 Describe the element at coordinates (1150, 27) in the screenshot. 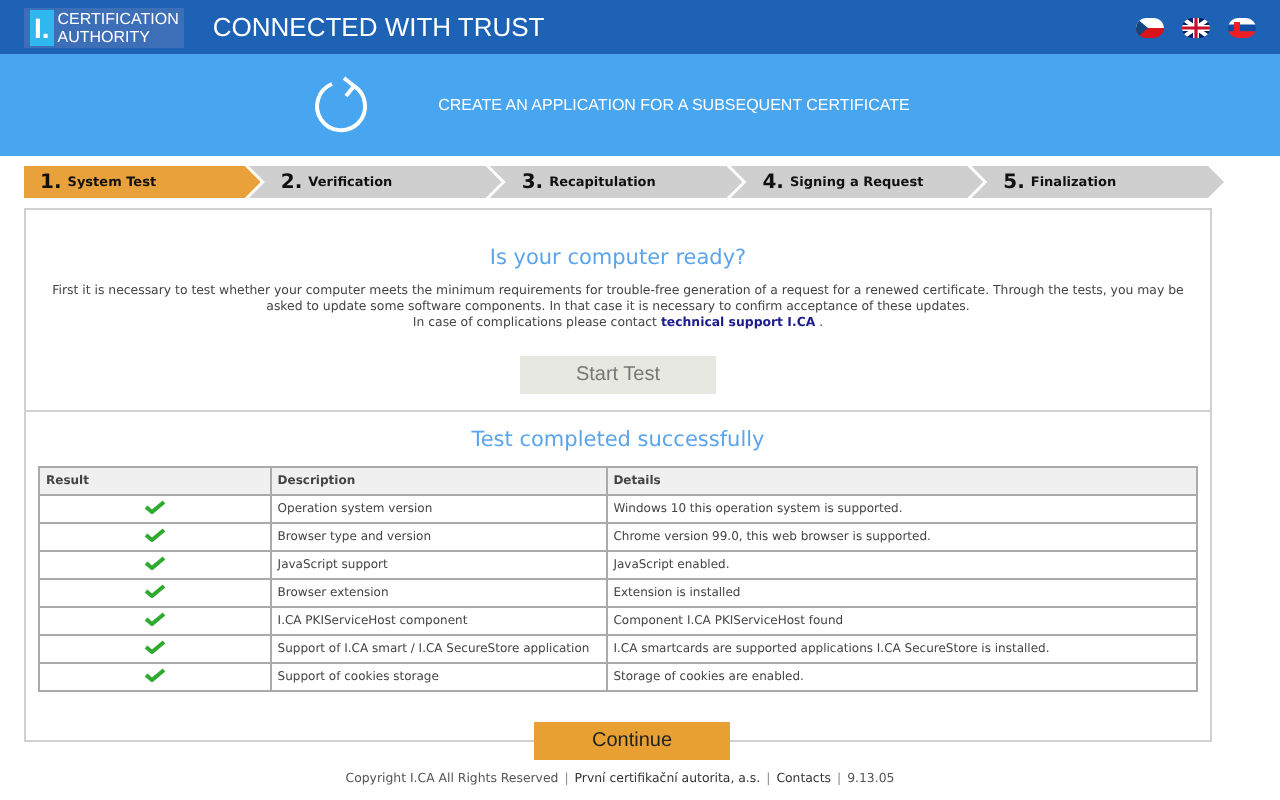

I see `czech-flag-icon` at that location.